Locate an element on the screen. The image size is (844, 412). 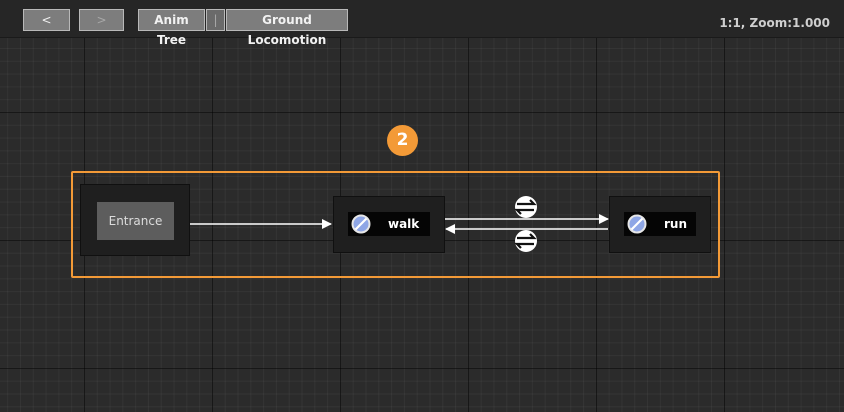
state-label-run: run is located at coordinates (676, 224).